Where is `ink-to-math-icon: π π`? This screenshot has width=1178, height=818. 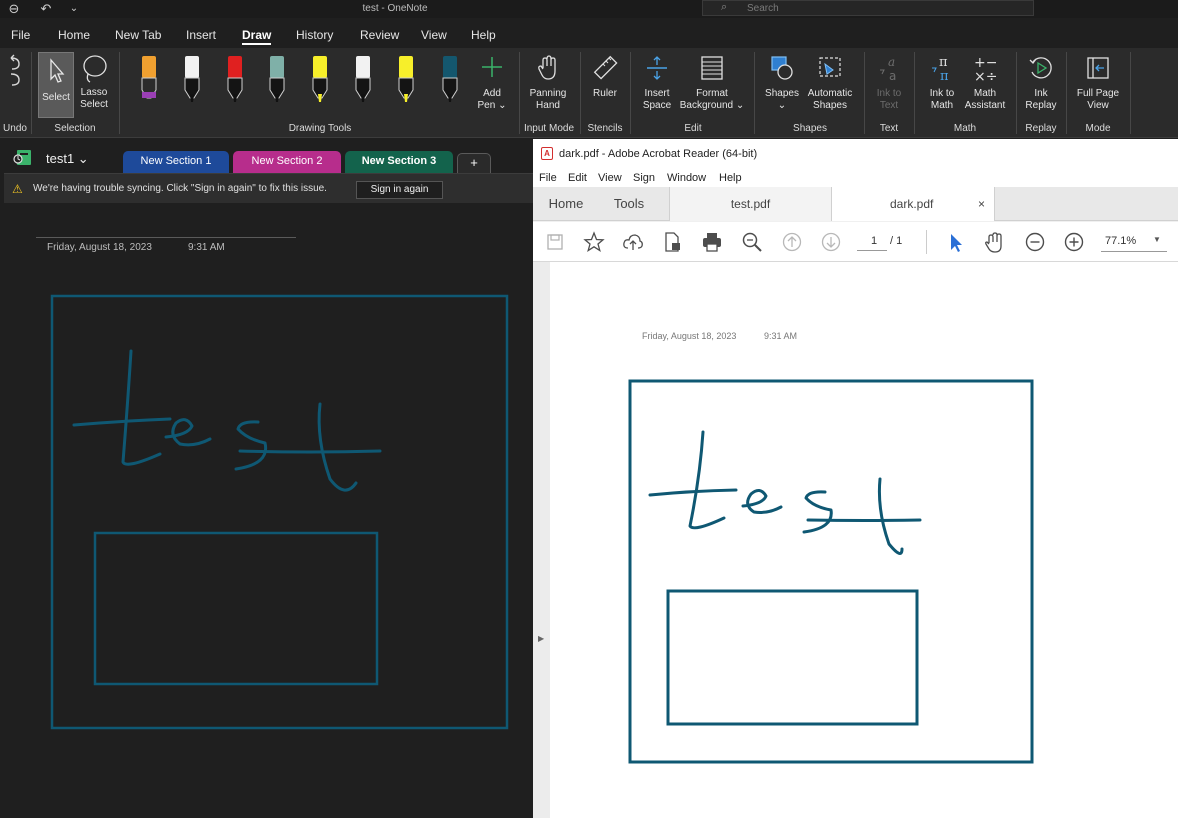 ink-to-math-icon: π π is located at coordinates (940, 68).